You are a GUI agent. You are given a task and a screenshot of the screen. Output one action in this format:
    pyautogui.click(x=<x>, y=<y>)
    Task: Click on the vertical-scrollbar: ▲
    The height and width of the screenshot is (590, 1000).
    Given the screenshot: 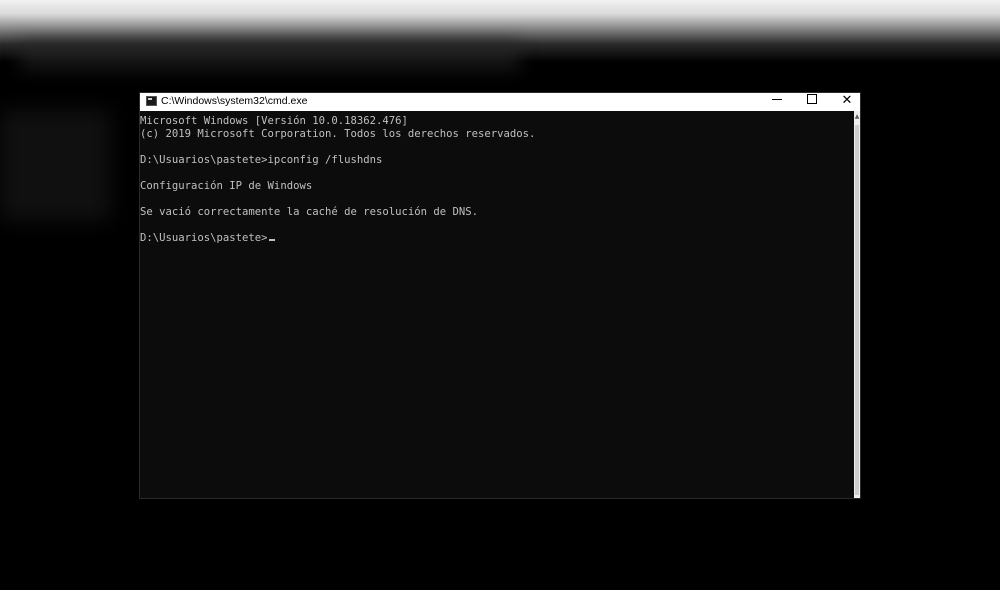 What is the action you would take?
    pyautogui.click(x=857, y=304)
    